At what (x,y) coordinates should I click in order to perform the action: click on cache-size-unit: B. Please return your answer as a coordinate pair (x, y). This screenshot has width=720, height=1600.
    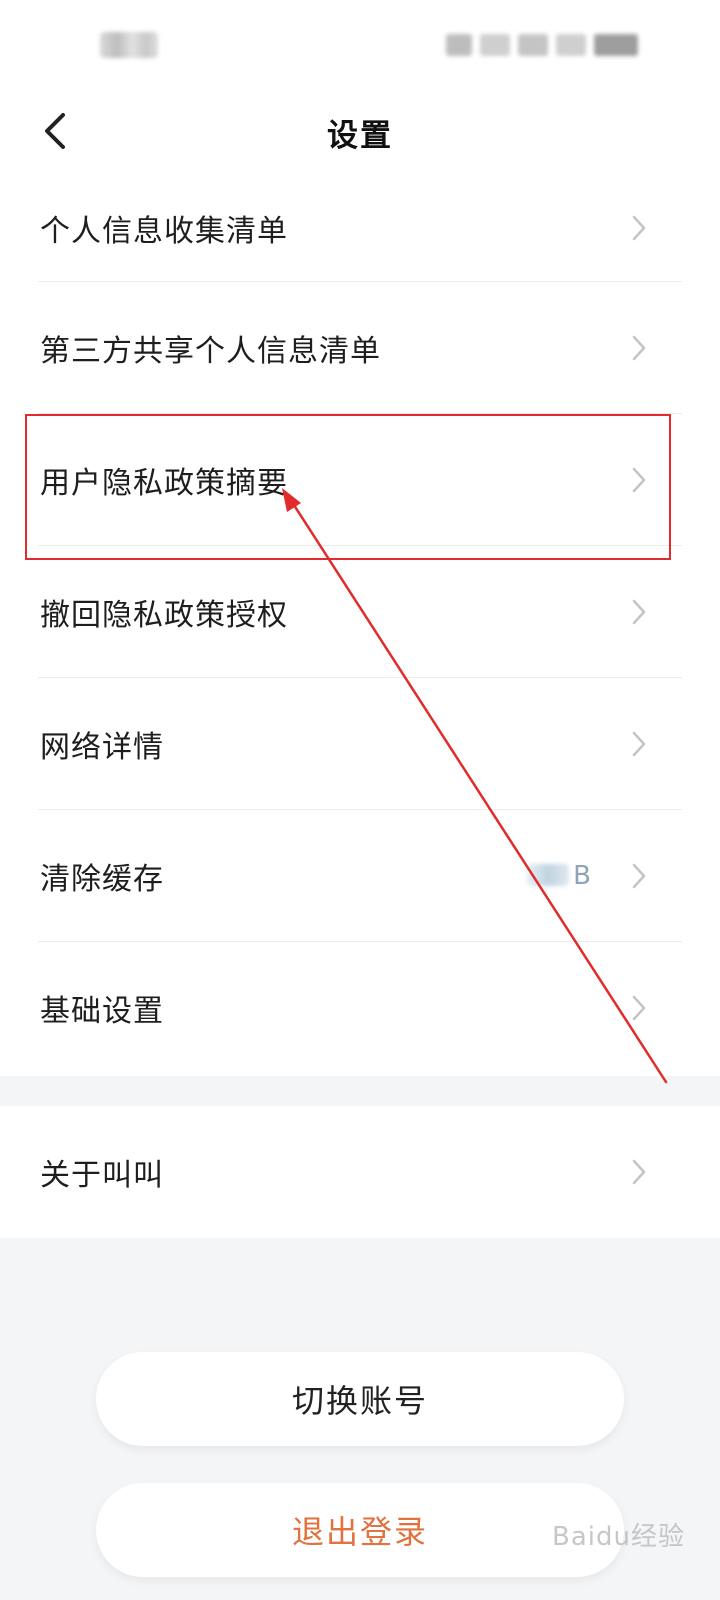
    Looking at the image, I should click on (582, 876).